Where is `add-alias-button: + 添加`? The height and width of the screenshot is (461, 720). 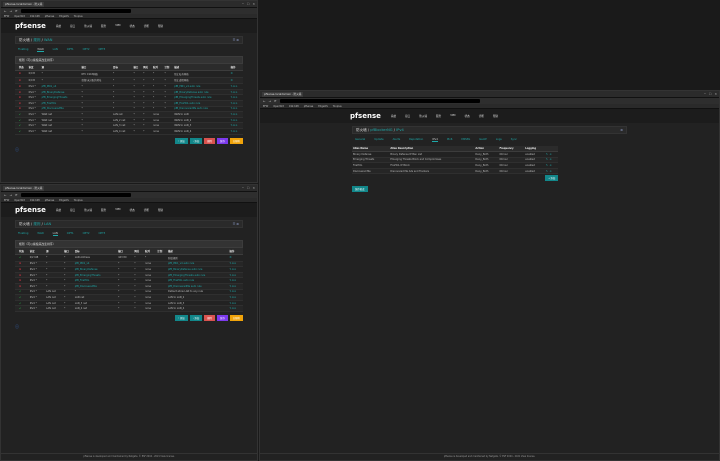
add-alias-button: + 添加 is located at coordinates (552, 178).